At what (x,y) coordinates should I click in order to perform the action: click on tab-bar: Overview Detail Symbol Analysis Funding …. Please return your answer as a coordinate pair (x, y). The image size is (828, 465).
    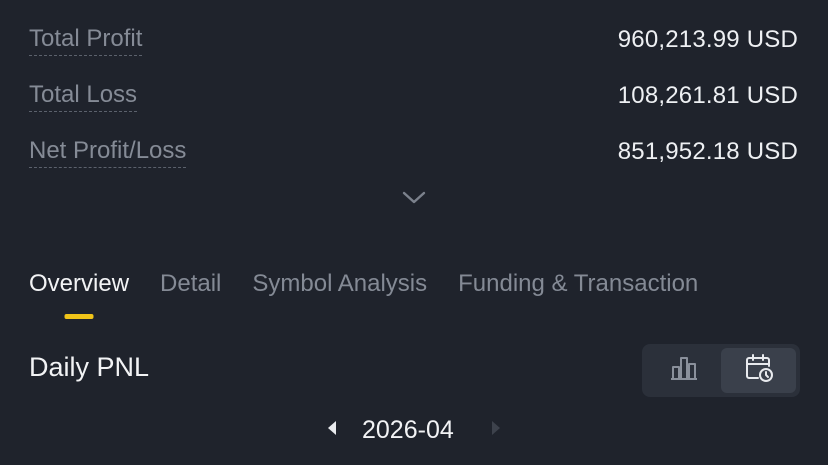
    Looking at the image, I should click on (363, 294).